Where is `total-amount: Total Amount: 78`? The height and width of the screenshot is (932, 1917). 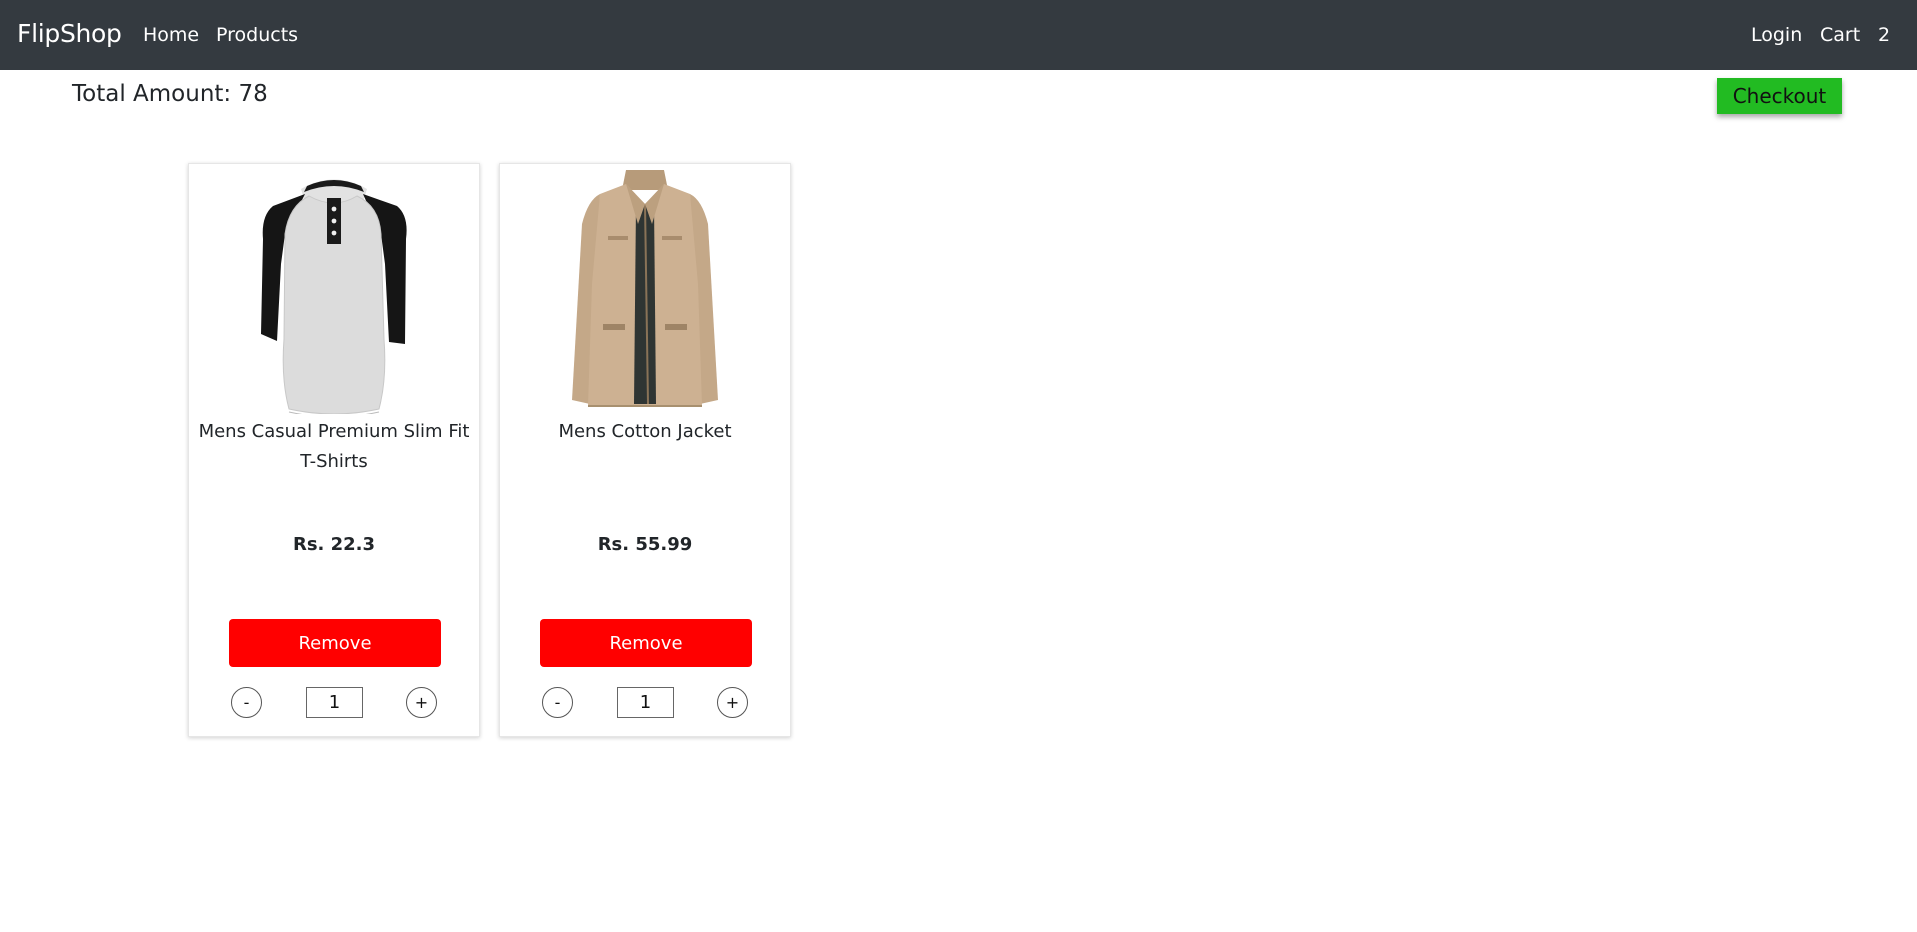
total-amount: Total Amount: 78 is located at coordinates (170, 94).